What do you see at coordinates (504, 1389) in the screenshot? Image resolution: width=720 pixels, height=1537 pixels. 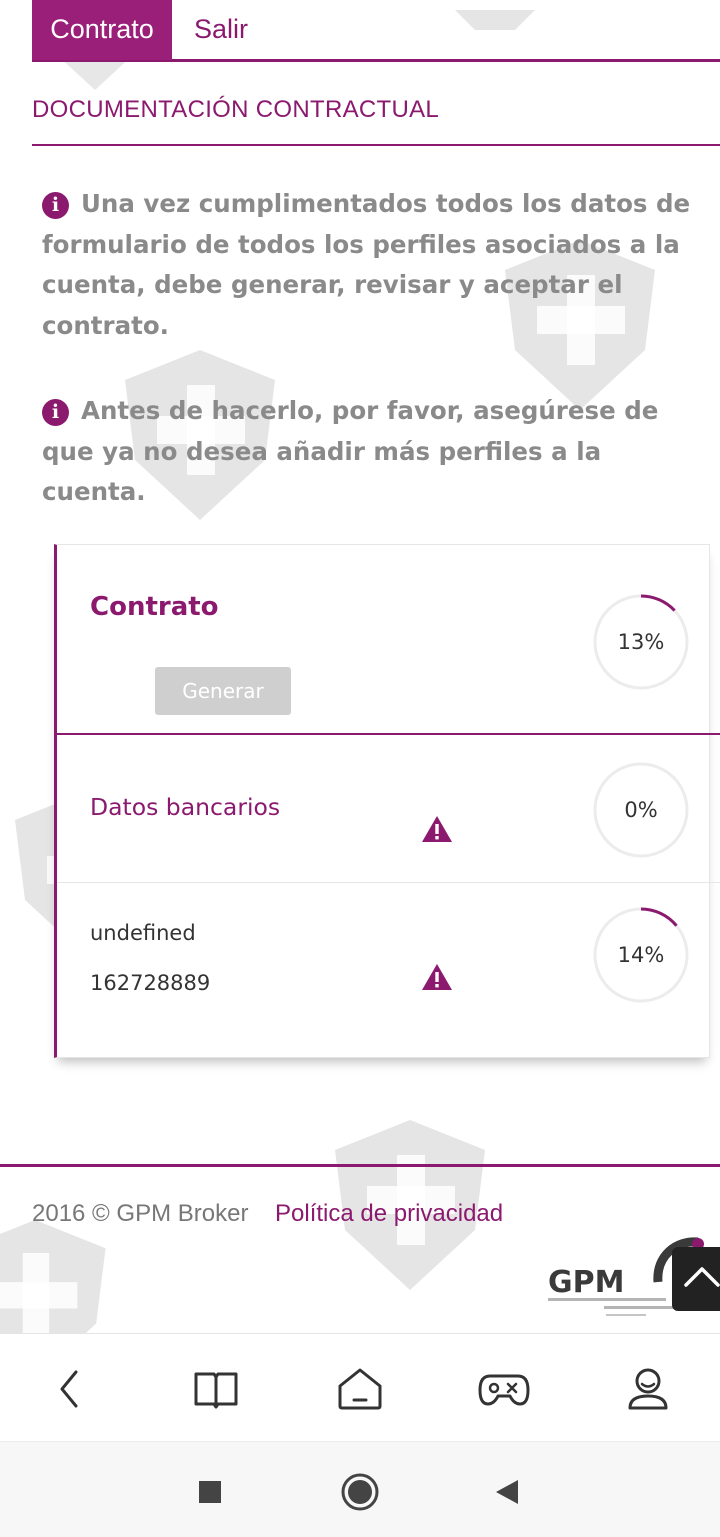 I see `gamepad-icon` at bounding box center [504, 1389].